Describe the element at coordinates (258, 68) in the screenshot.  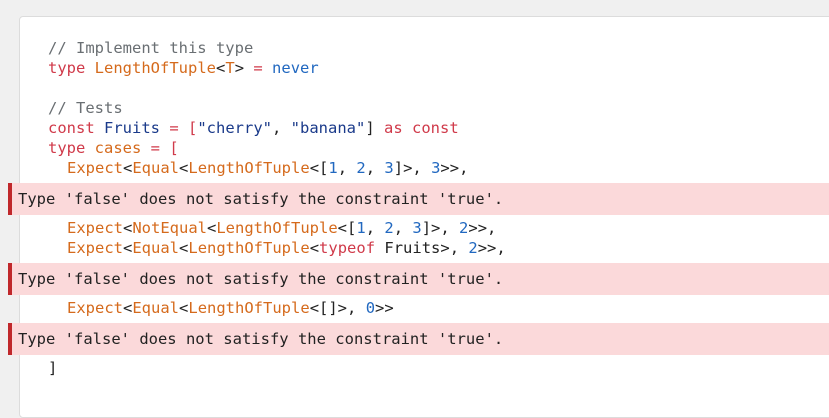
I see `operator: =` at that location.